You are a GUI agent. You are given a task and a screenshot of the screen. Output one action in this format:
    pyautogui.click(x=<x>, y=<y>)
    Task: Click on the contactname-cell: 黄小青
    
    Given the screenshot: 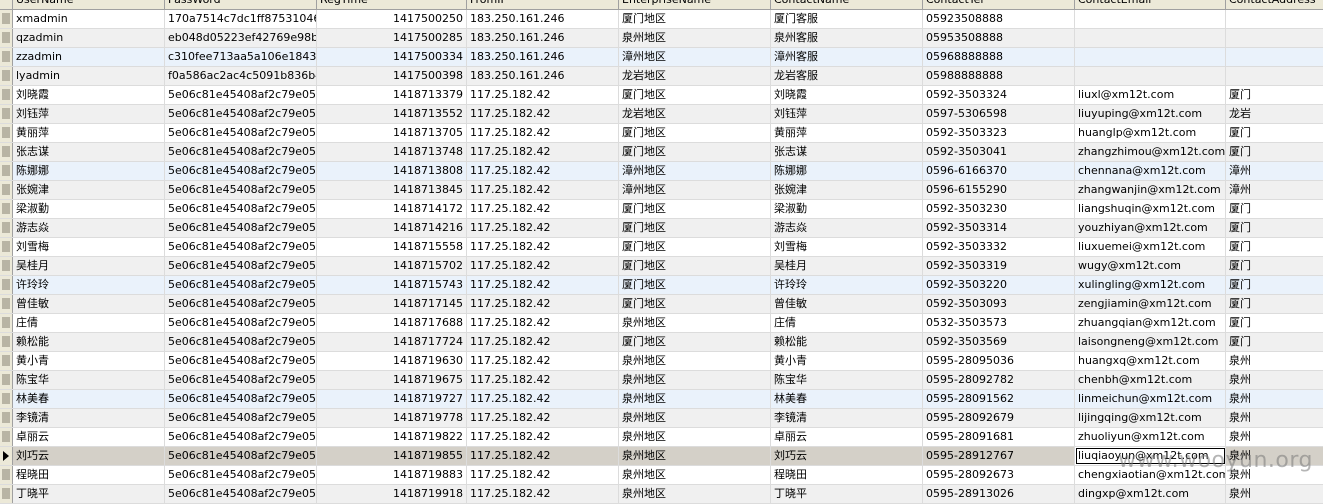 What is the action you would take?
    pyautogui.click(x=847, y=361)
    